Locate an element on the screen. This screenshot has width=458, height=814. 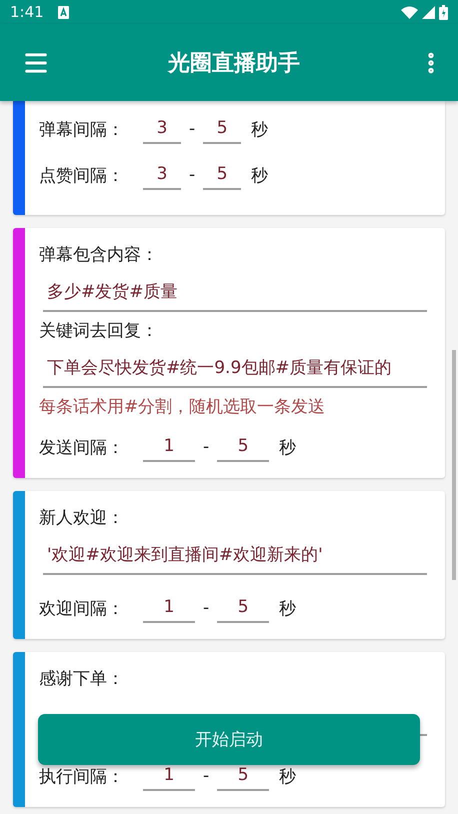
interval-label: 点赞间隔： is located at coordinates (82, 175).